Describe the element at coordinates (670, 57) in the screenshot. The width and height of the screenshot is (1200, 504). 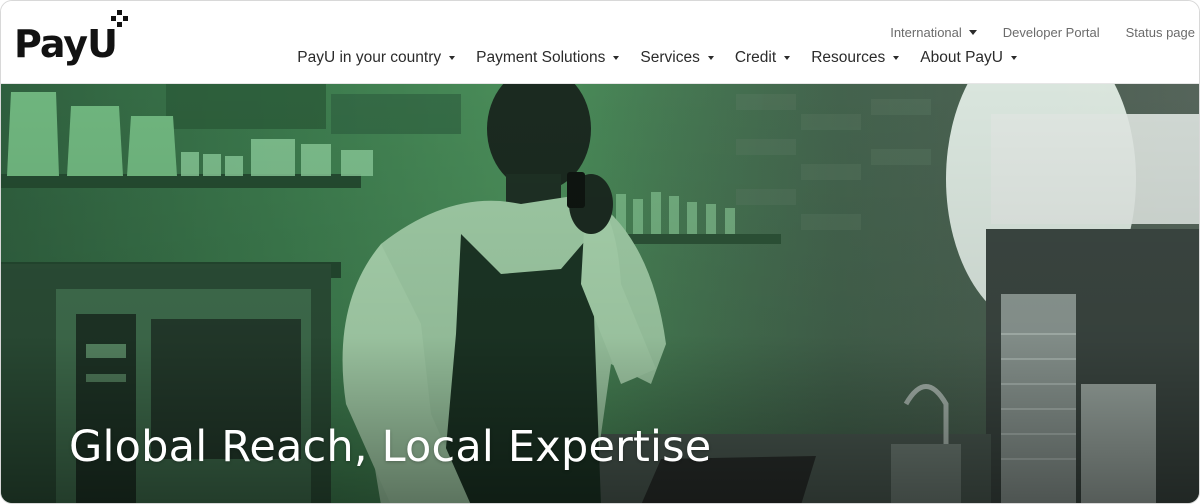
I see `nav-item-label: Services` at that location.